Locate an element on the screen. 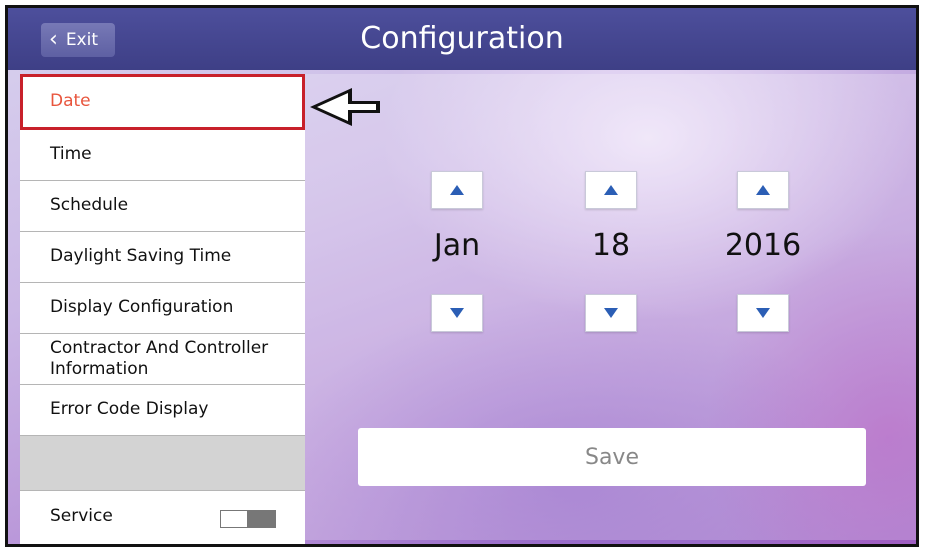 The image size is (928, 556). sidebar-spacer is located at coordinates (162, 463).